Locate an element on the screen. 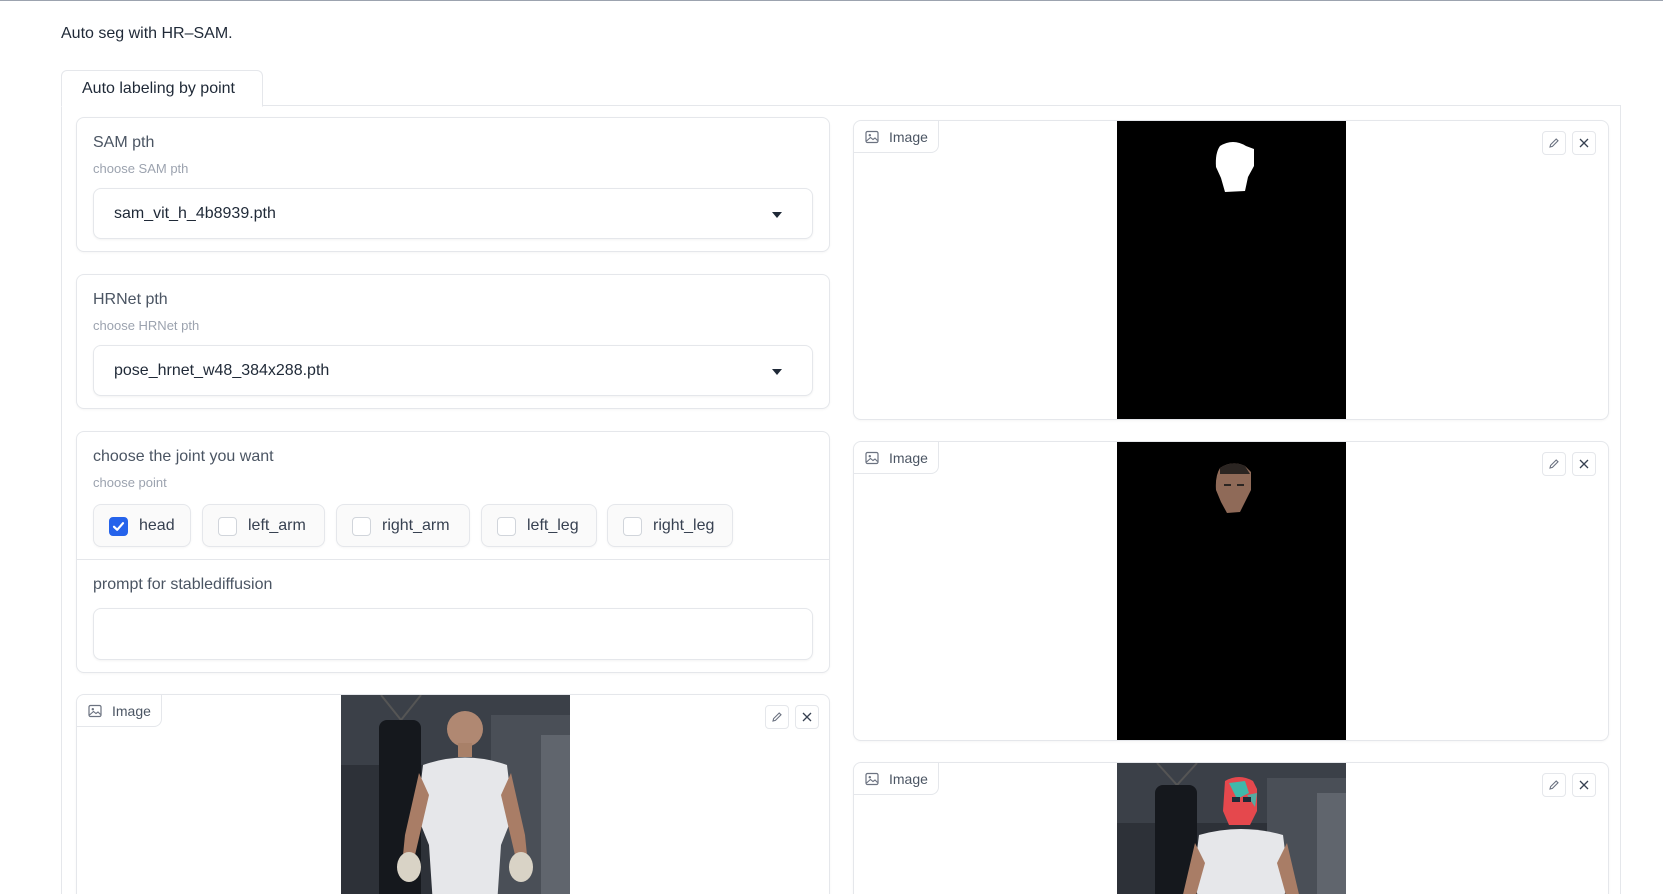  checkbox-label: right_arm is located at coordinates (416, 525).